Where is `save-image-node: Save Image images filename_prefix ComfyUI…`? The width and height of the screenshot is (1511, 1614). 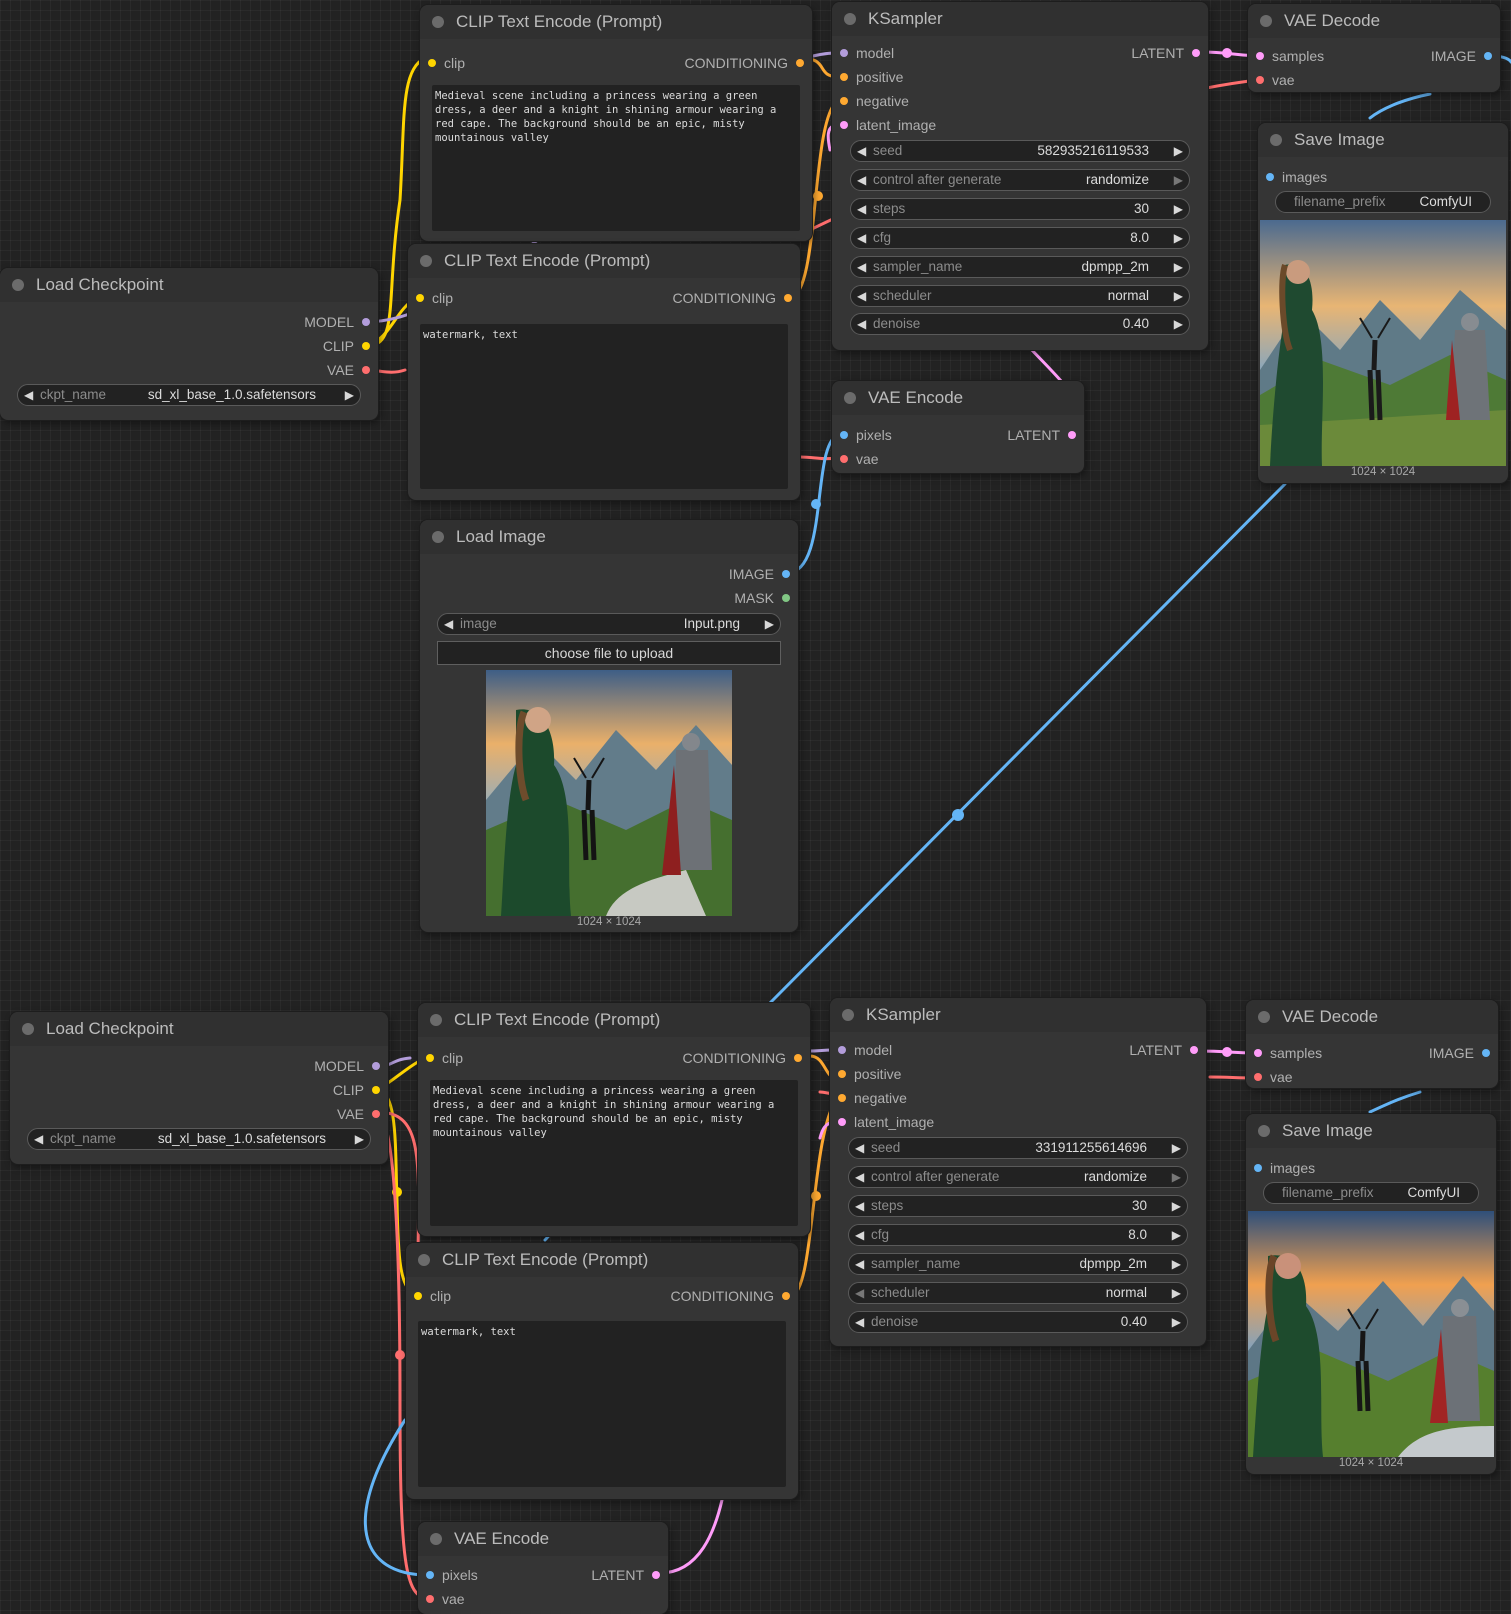 save-image-node: Save Image images filename_prefix ComfyUI… is located at coordinates (1383, 303).